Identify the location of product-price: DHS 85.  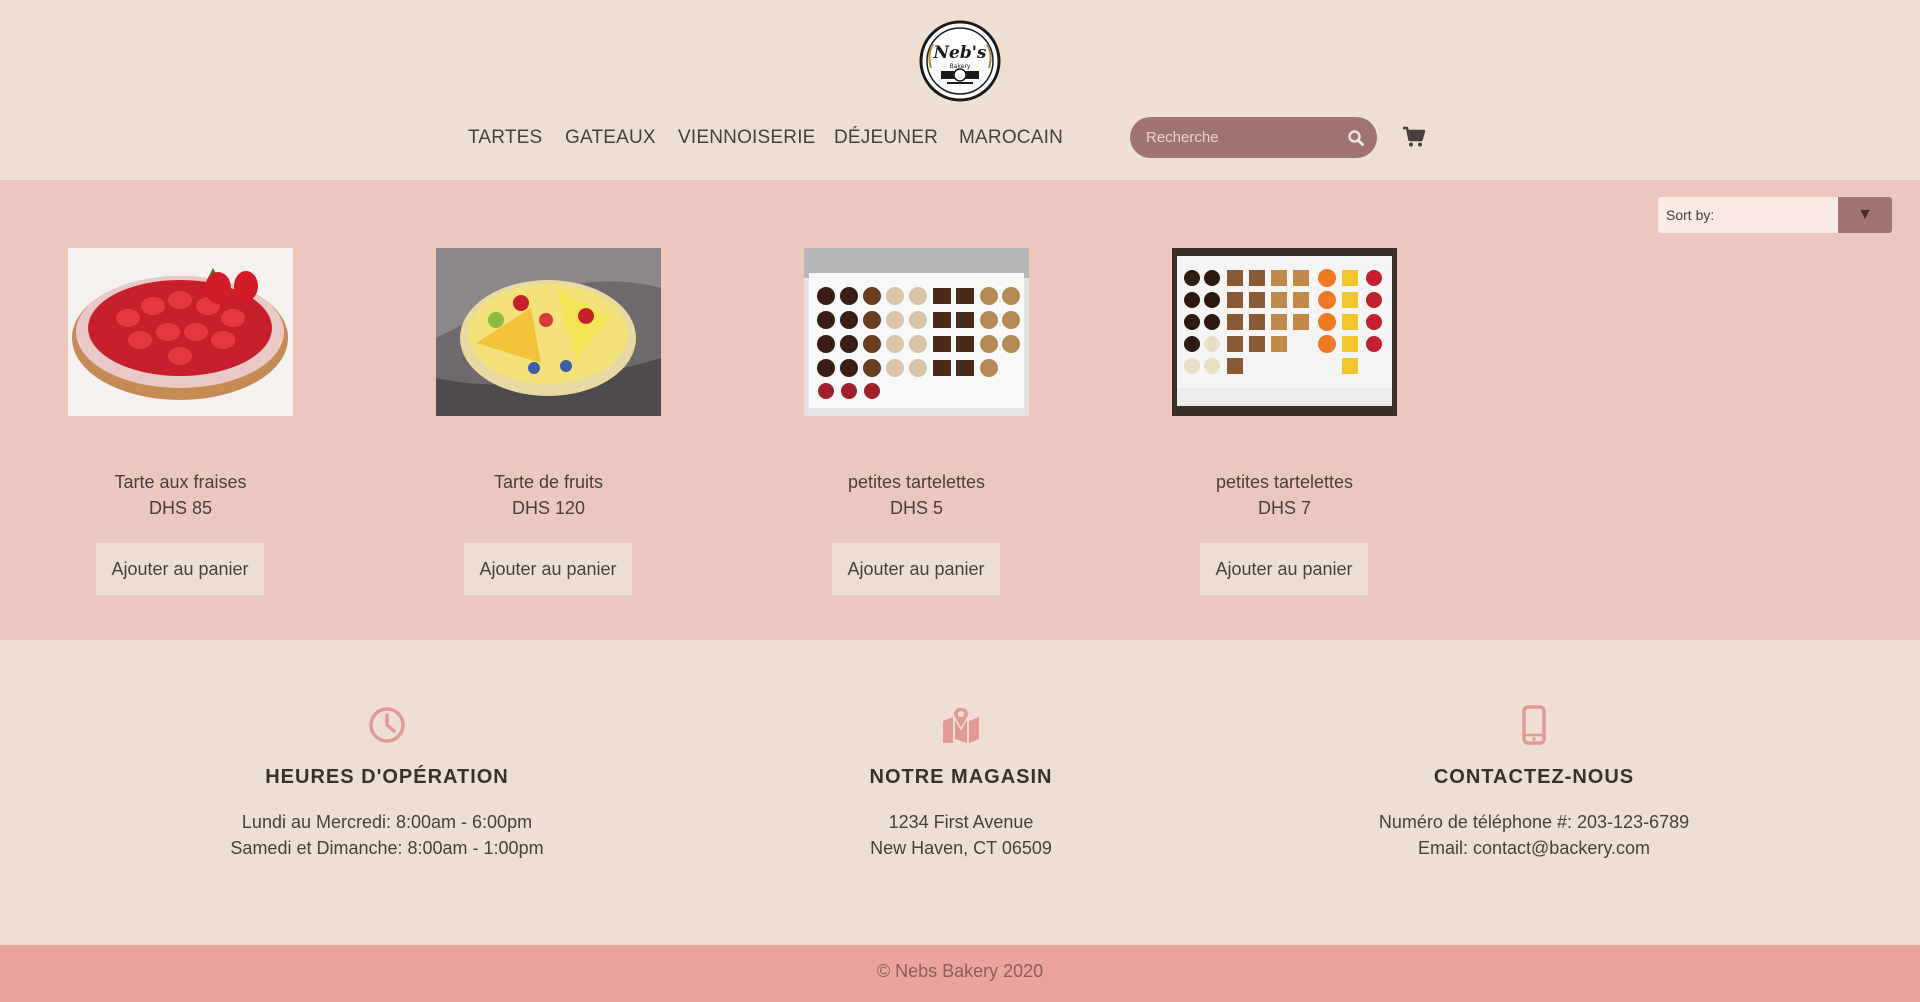
(180, 508).